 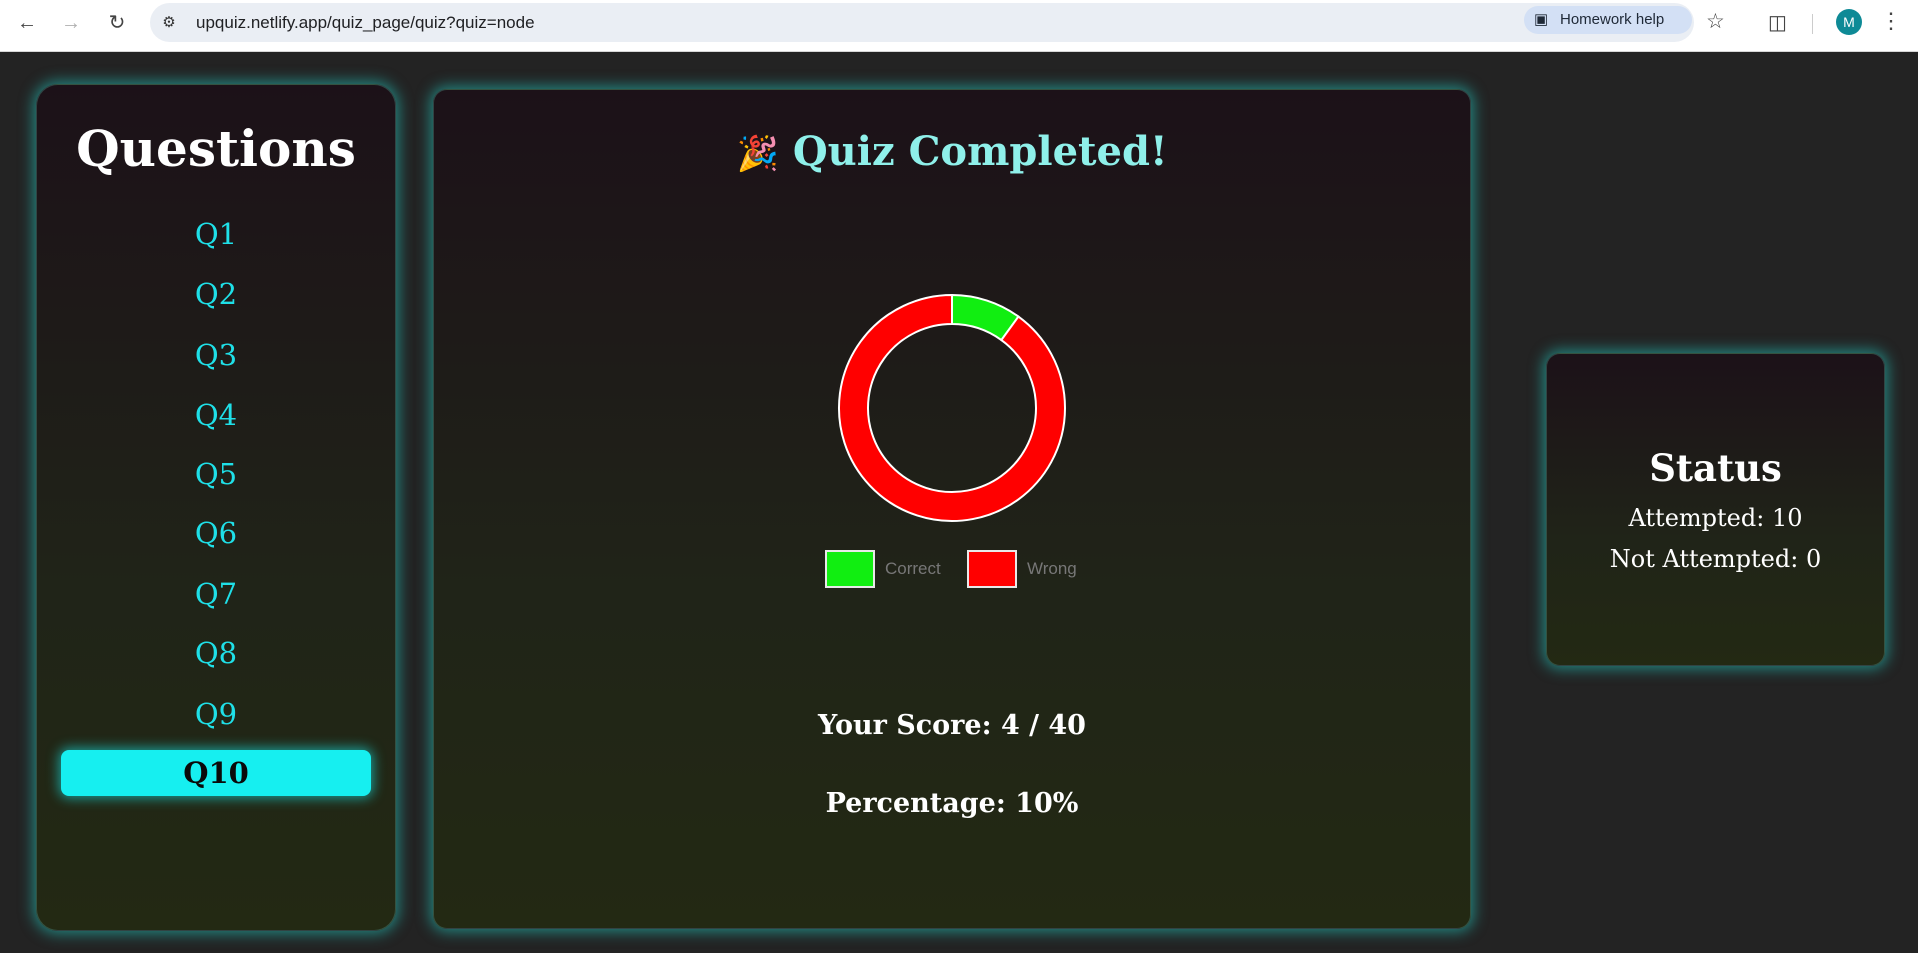 What do you see at coordinates (980, 151) in the screenshot?
I see `page-title-text: Quiz Completed!` at bounding box center [980, 151].